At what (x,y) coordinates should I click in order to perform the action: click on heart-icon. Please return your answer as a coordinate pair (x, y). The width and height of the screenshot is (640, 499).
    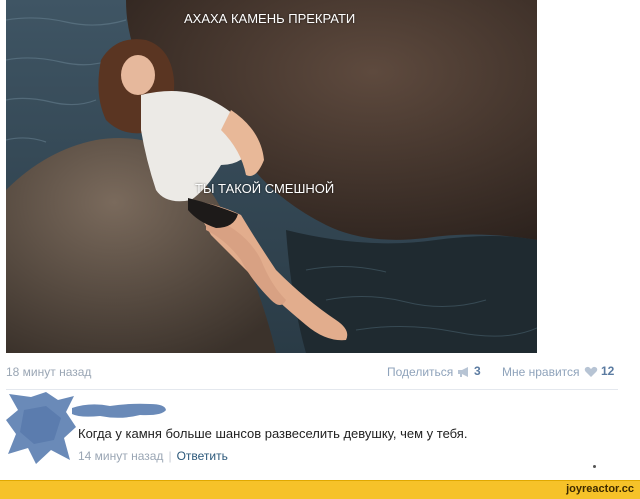
    Looking at the image, I should click on (591, 372).